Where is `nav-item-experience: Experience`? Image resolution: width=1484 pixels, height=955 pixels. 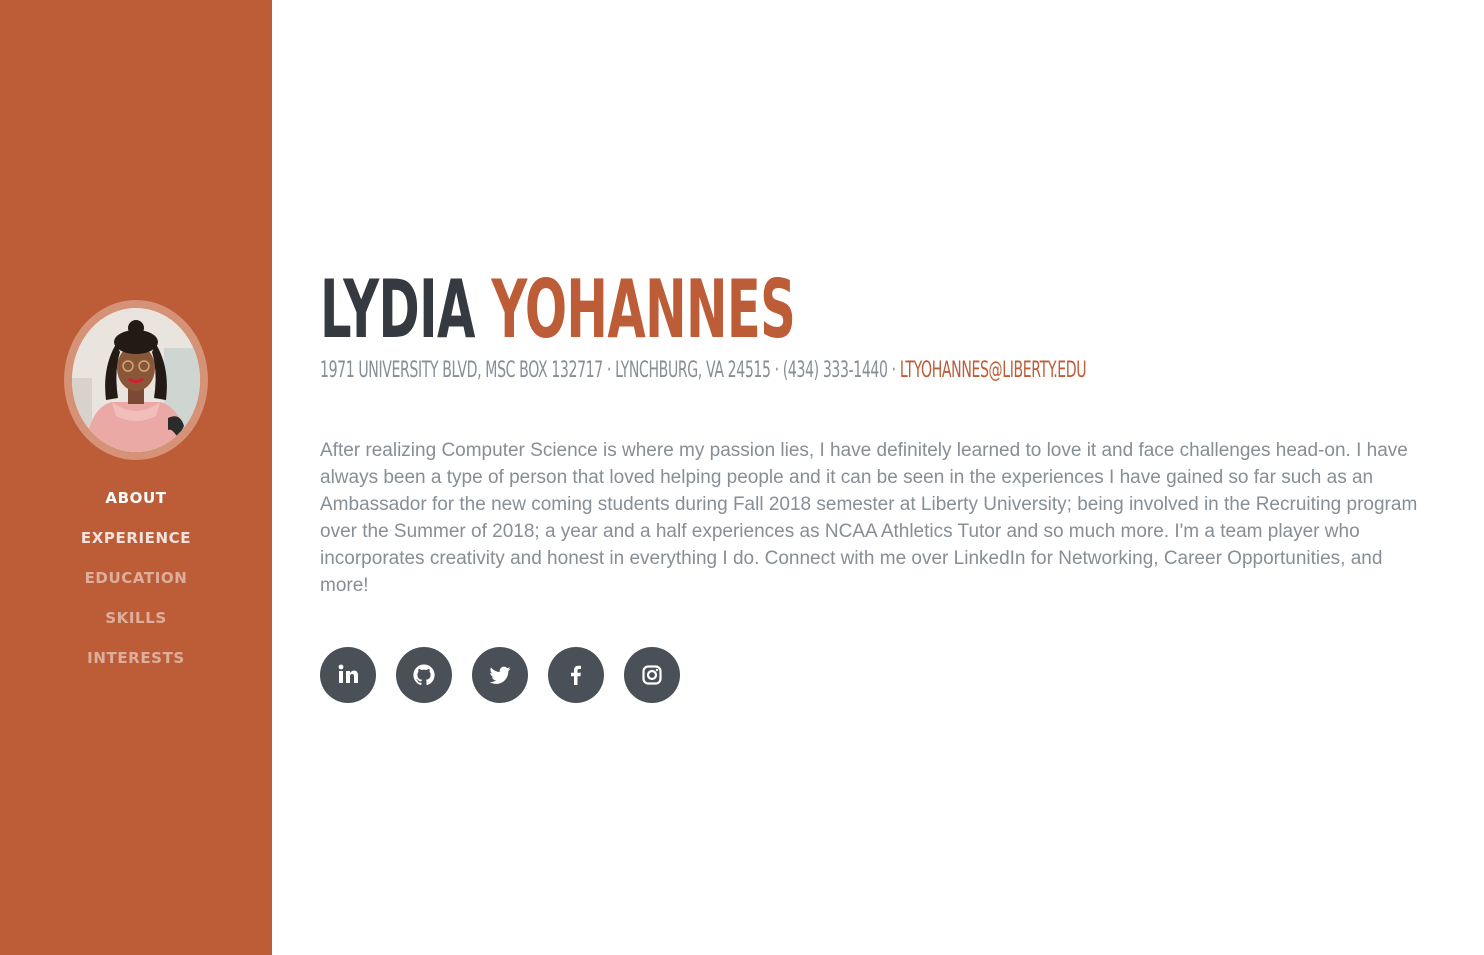
nav-item-experience: Experience is located at coordinates (136, 538).